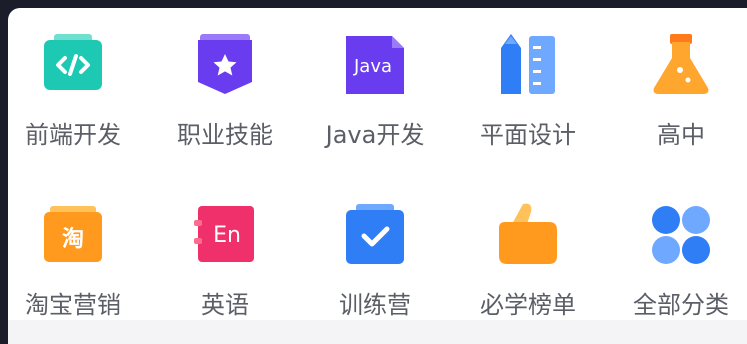 The width and height of the screenshot is (747, 344). I want to click on category-label: 英语, so click(225, 305).